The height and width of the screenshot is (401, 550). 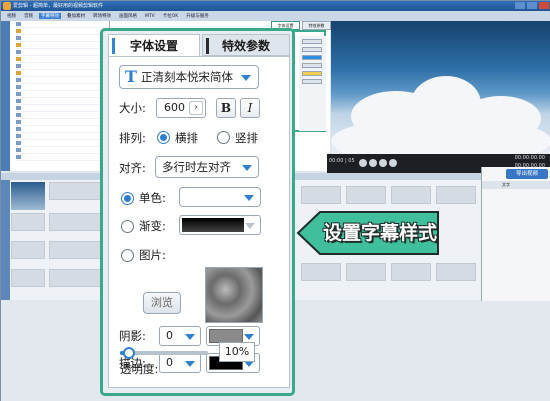 I want to click on radio-gradient, so click(x=127, y=226).